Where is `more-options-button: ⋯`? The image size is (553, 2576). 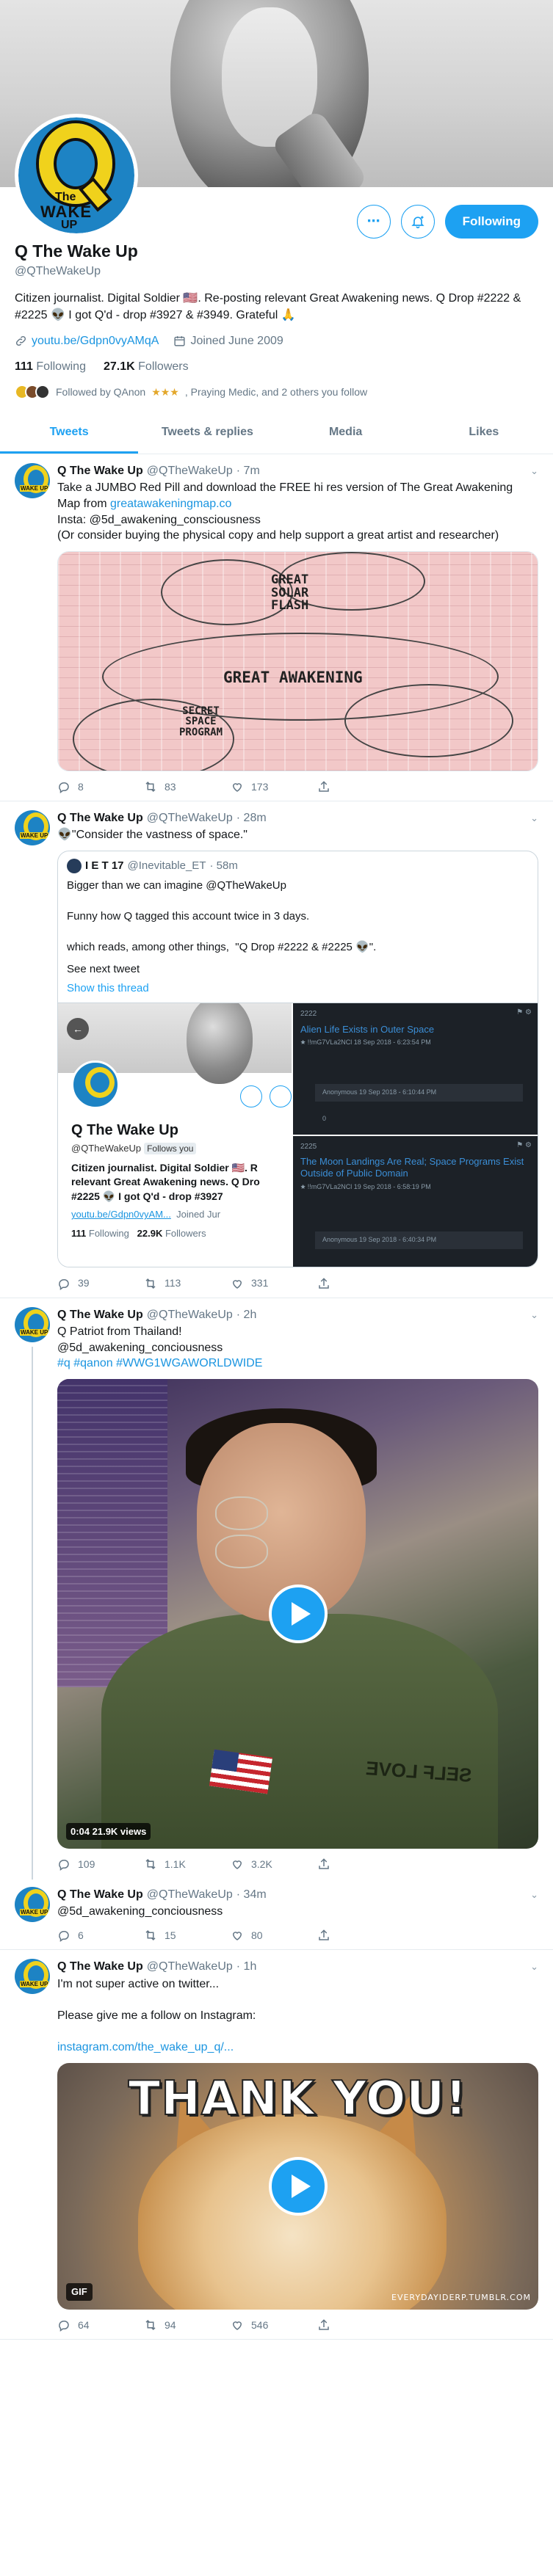
more-options-button: ⋯ is located at coordinates (373, 222).